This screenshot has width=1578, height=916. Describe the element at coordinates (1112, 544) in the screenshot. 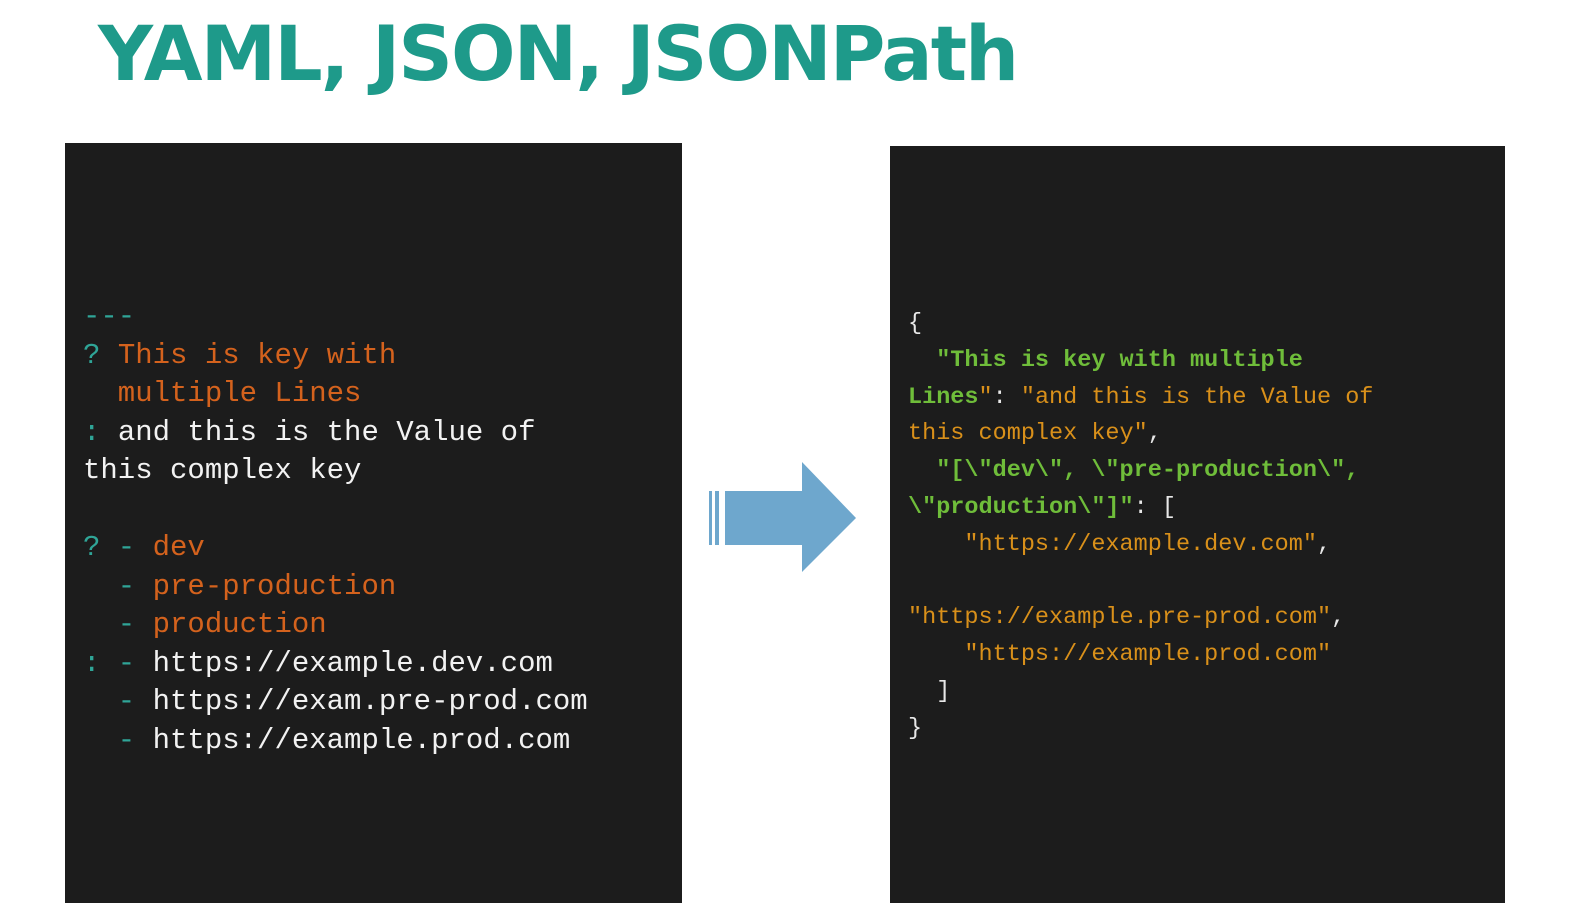

I see `json-token-str: "https://example.dev.com"` at that location.